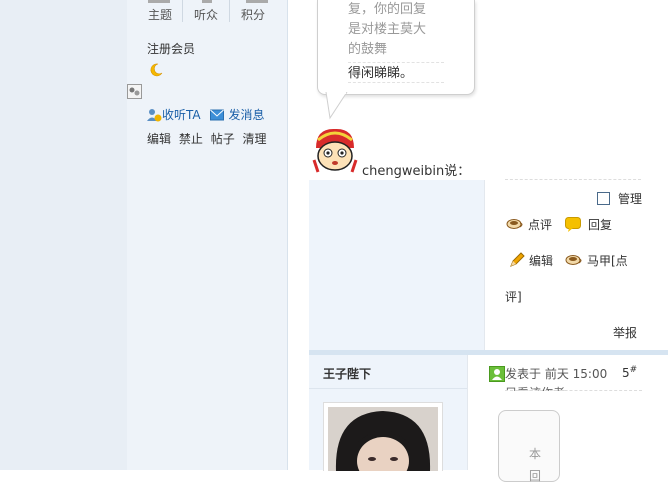 The image size is (668, 484). What do you see at coordinates (253, 14) in the screenshot?
I see `stat-points: 积分` at bounding box center [253, 14].